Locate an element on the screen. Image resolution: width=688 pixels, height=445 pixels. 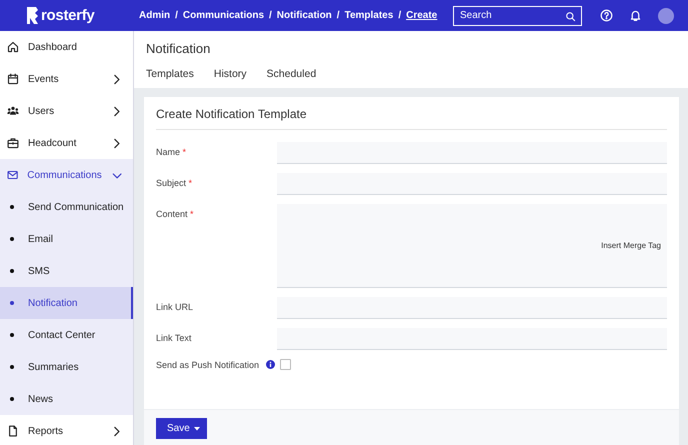
sidebar-item: Reports is located at coordinates (66, 430).